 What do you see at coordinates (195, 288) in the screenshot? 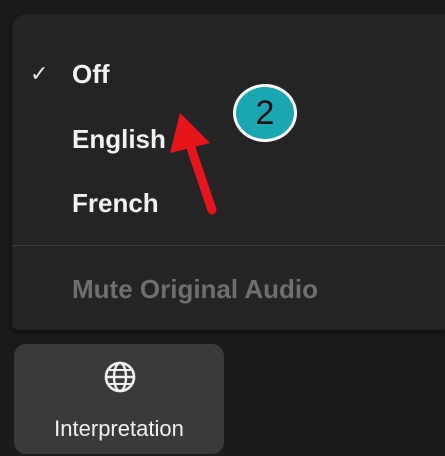
I see `menu-item-label: Mute Original Audio` at bounding box center [195, 288].